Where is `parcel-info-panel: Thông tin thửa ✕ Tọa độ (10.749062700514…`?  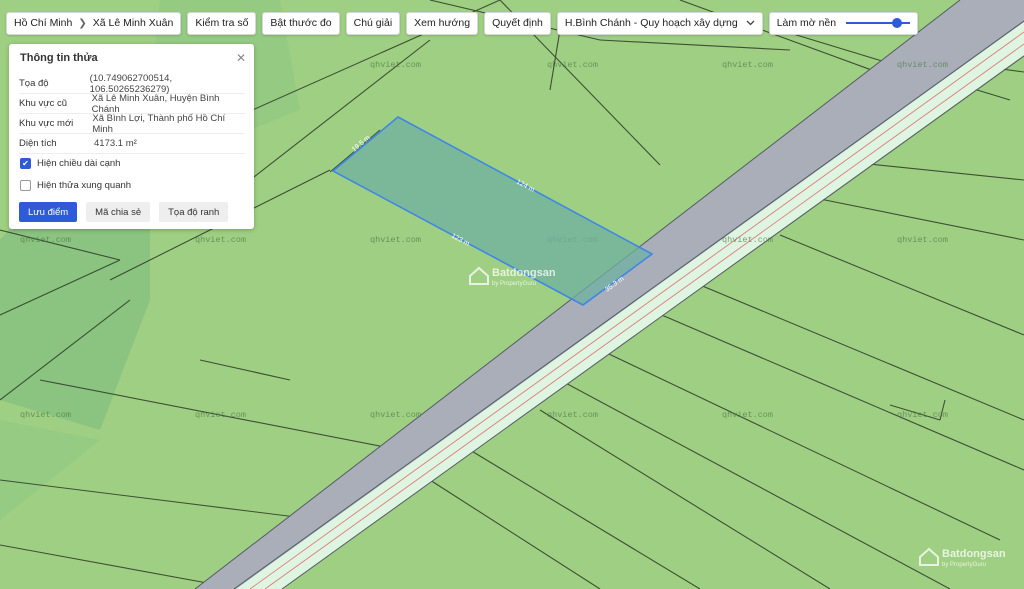 parcel-info-panel: Thông tin thửa ✕ Tọa độ (10.749062700514… is located at coordinates (131, 136).